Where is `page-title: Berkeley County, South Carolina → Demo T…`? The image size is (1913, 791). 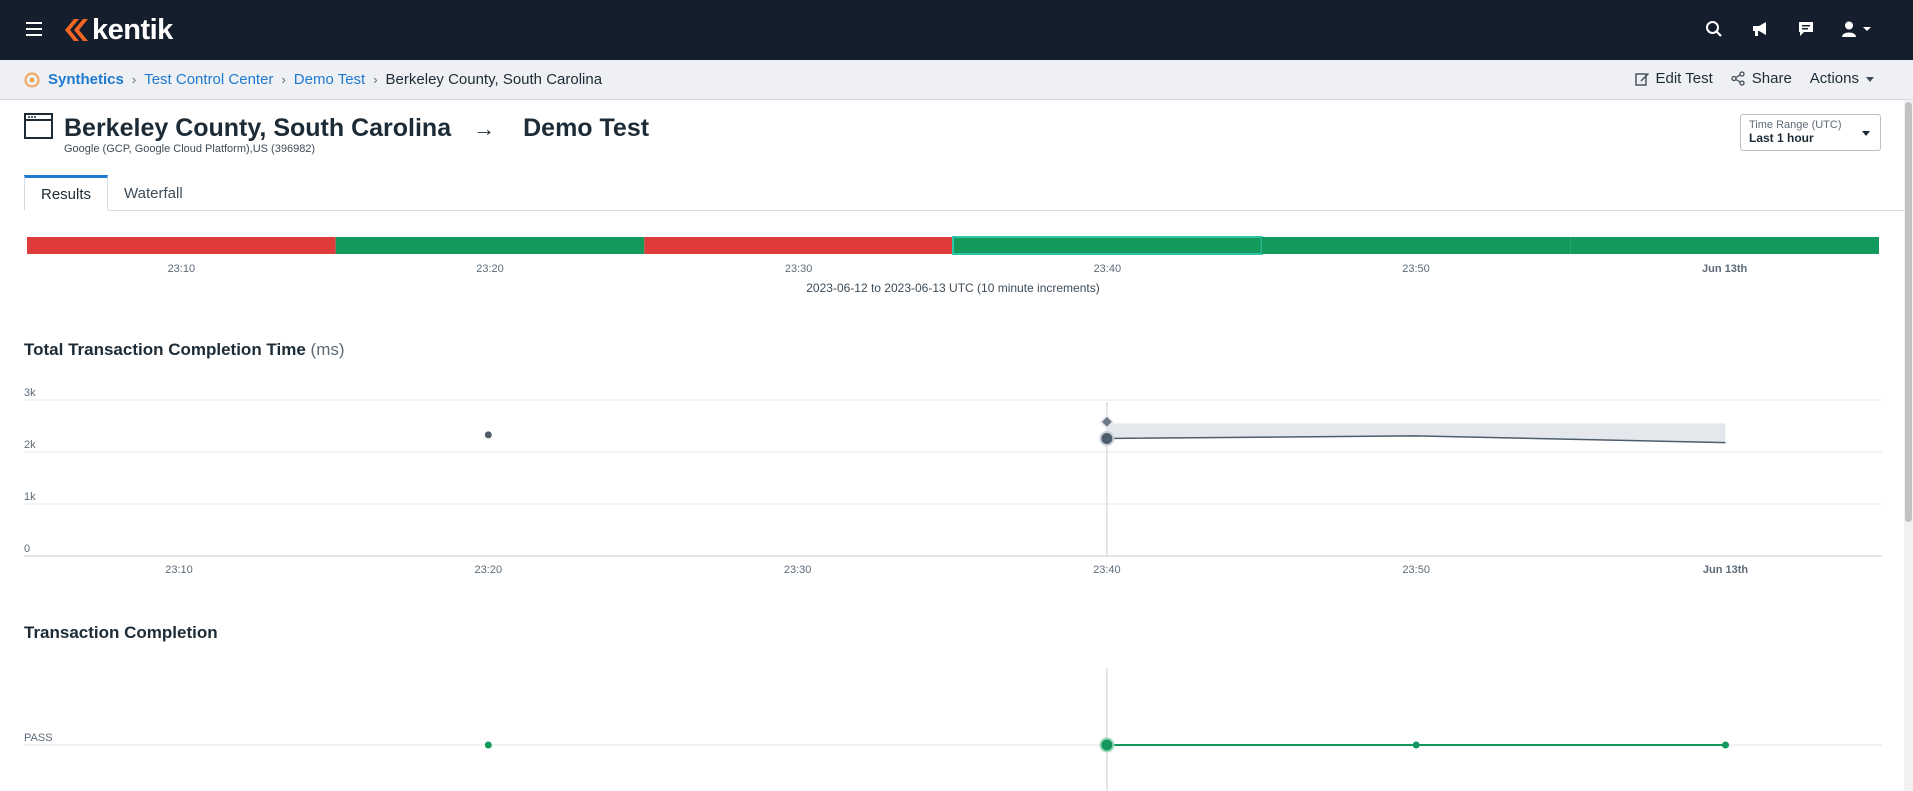
page-title: Berkeley County, South Carolina → Demo T… is located at coordinates (356, 128).